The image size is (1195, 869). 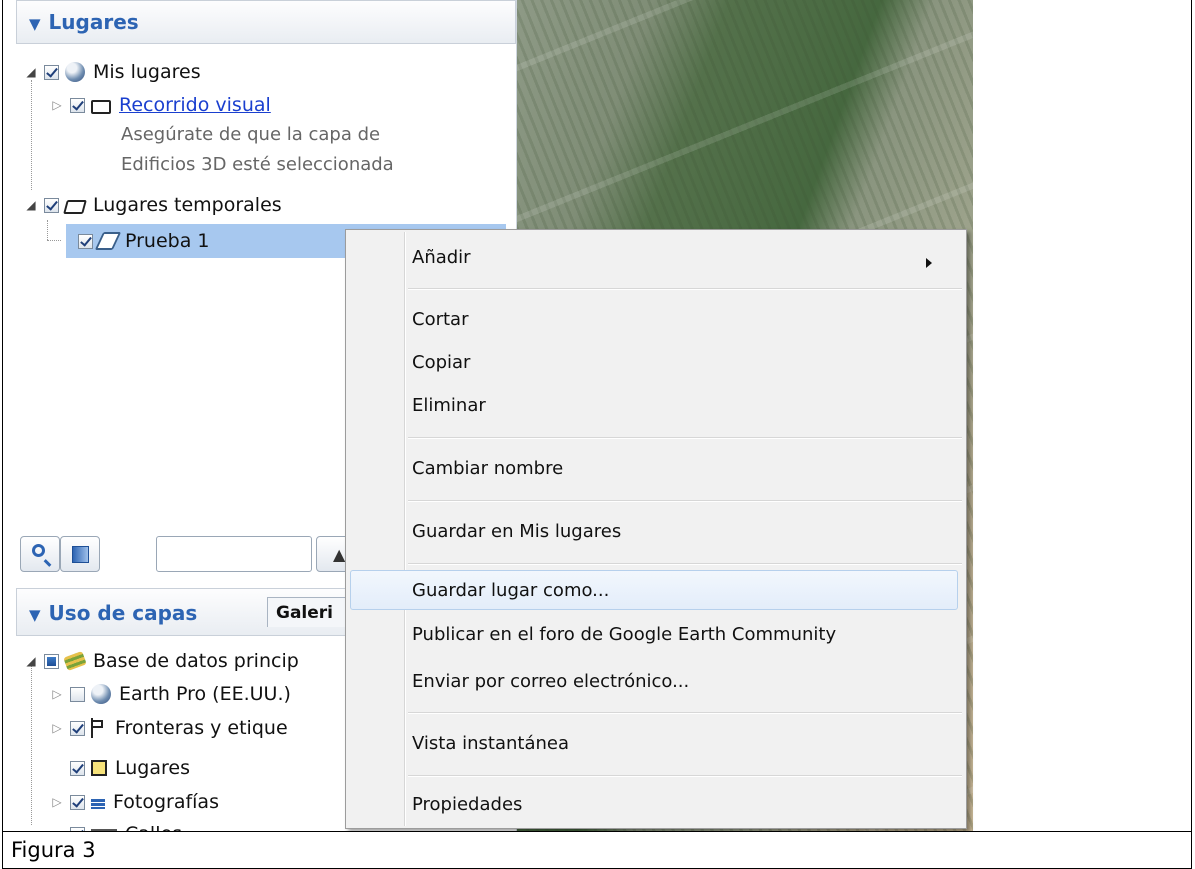 What do you see at coordinates (929, 263) in the screenshot?
I see `submenu-arrow-icon` at bounding box center [929, 263].